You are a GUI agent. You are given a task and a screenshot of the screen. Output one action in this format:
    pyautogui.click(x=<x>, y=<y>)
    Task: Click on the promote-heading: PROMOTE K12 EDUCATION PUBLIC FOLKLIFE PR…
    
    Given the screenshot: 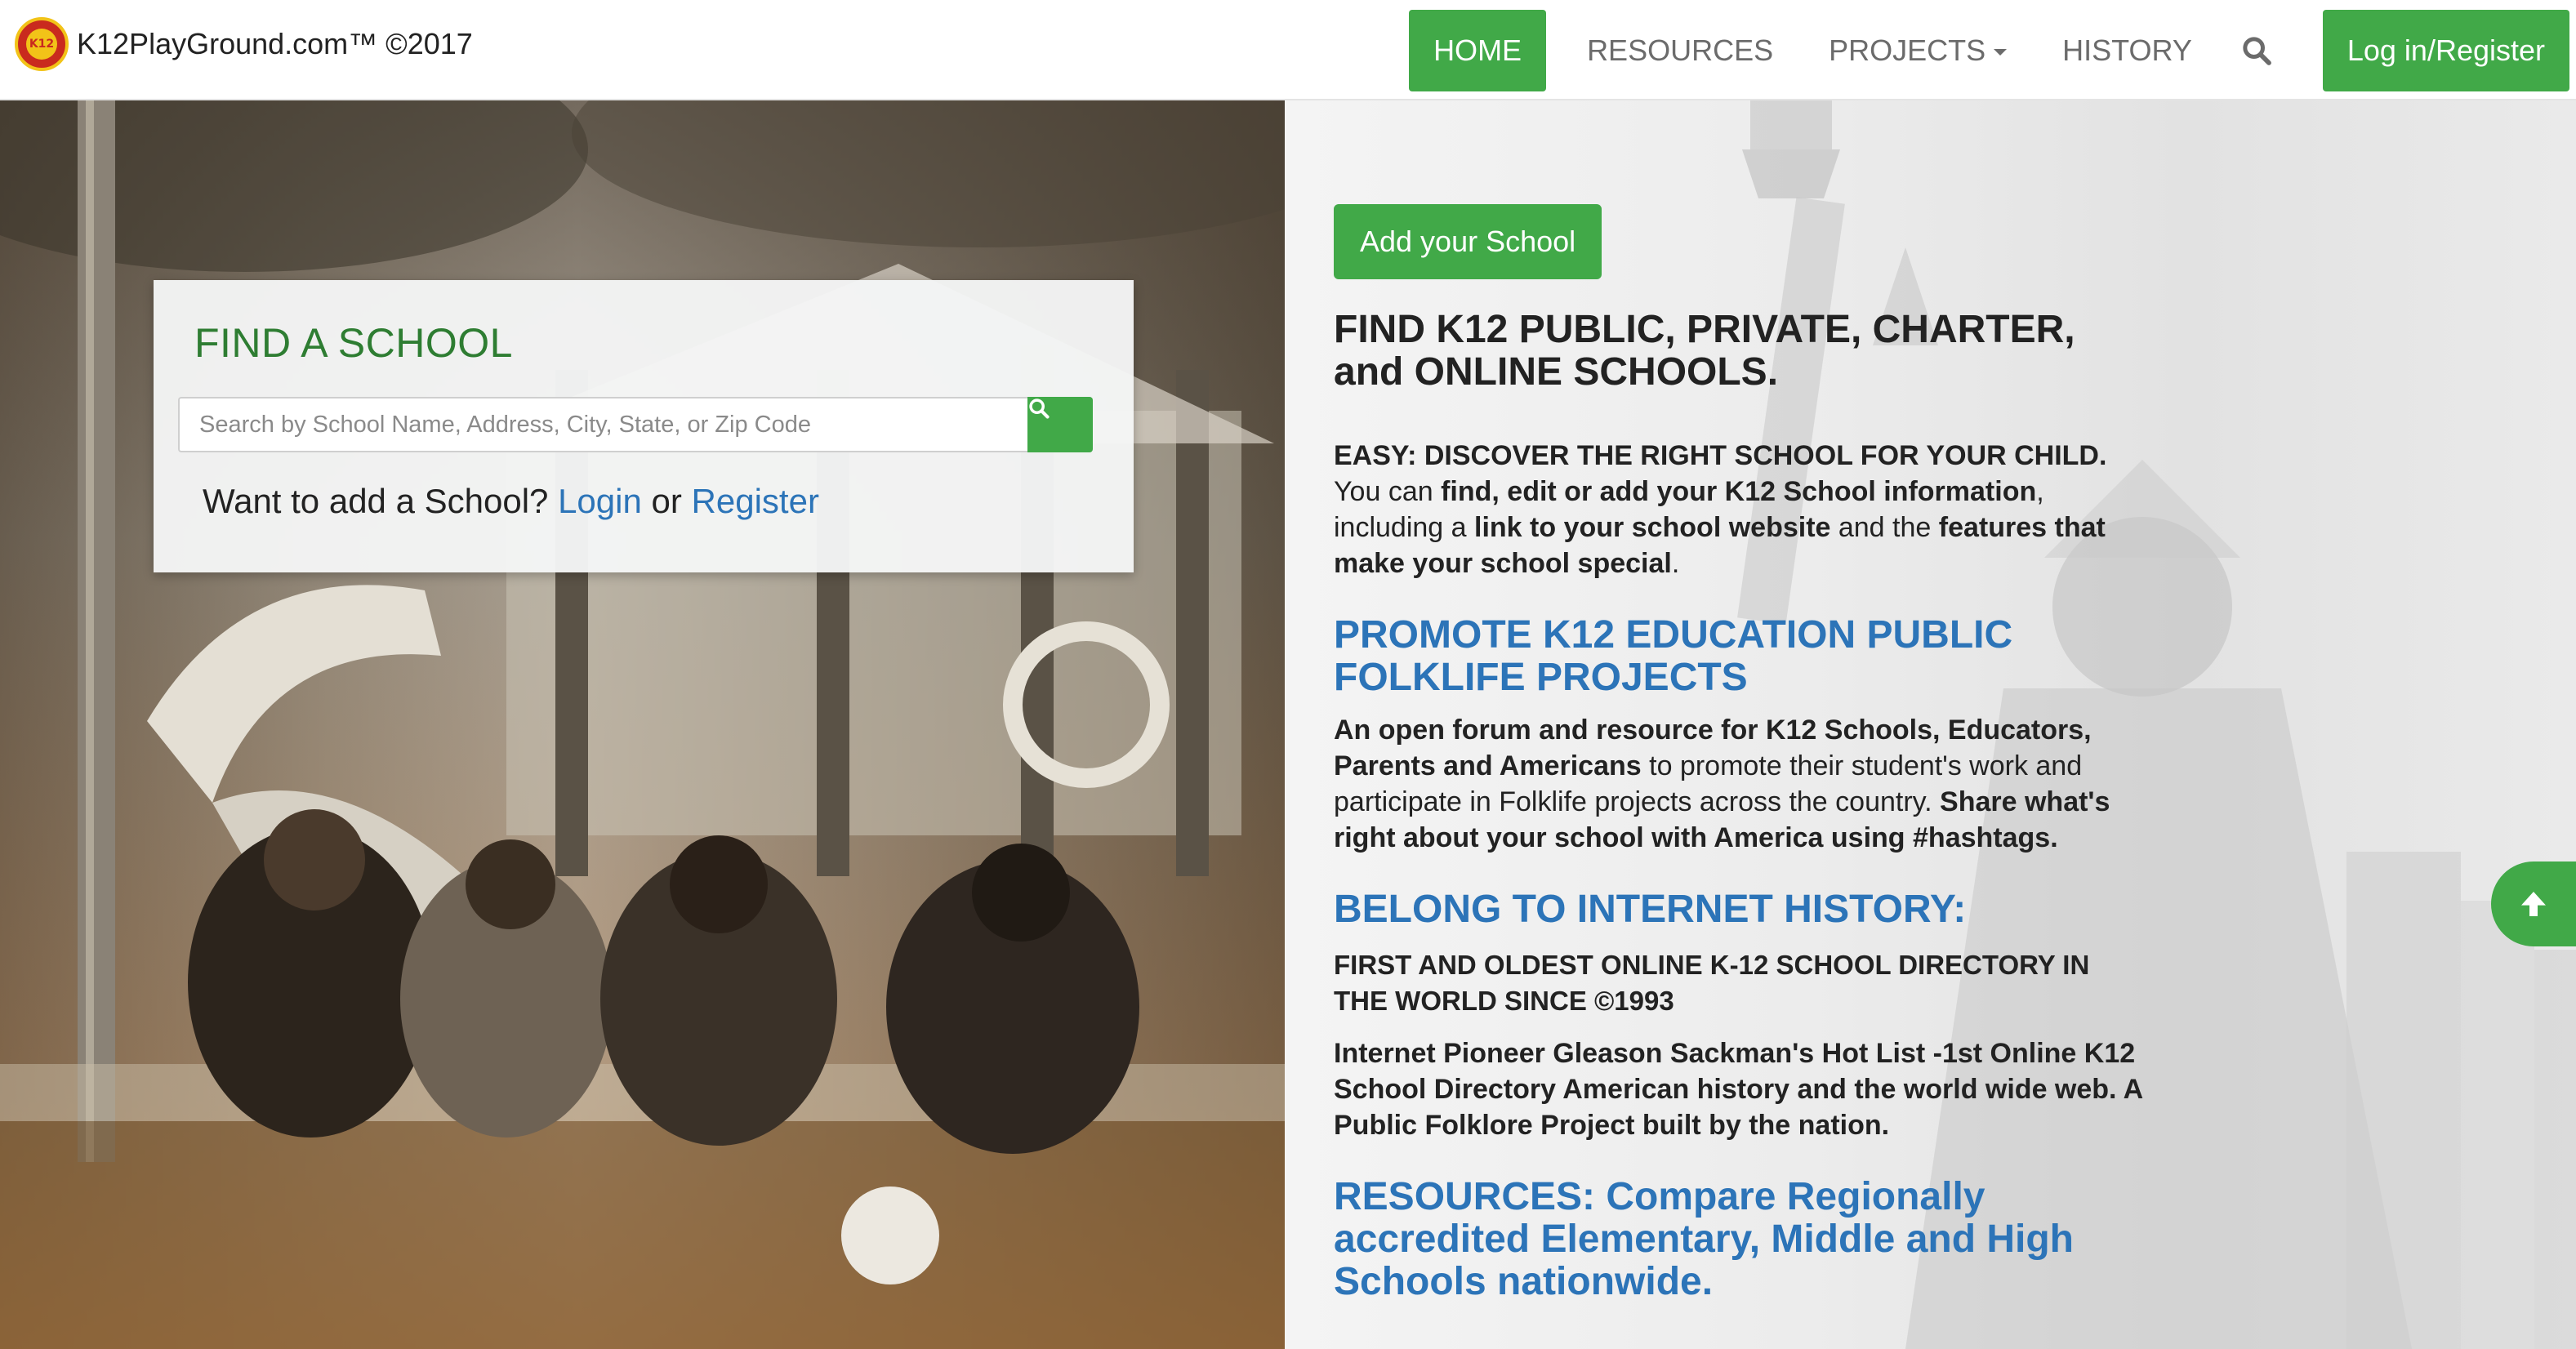 What is the action you would take?
    pyautogui.click(x=1673, y=656)
    